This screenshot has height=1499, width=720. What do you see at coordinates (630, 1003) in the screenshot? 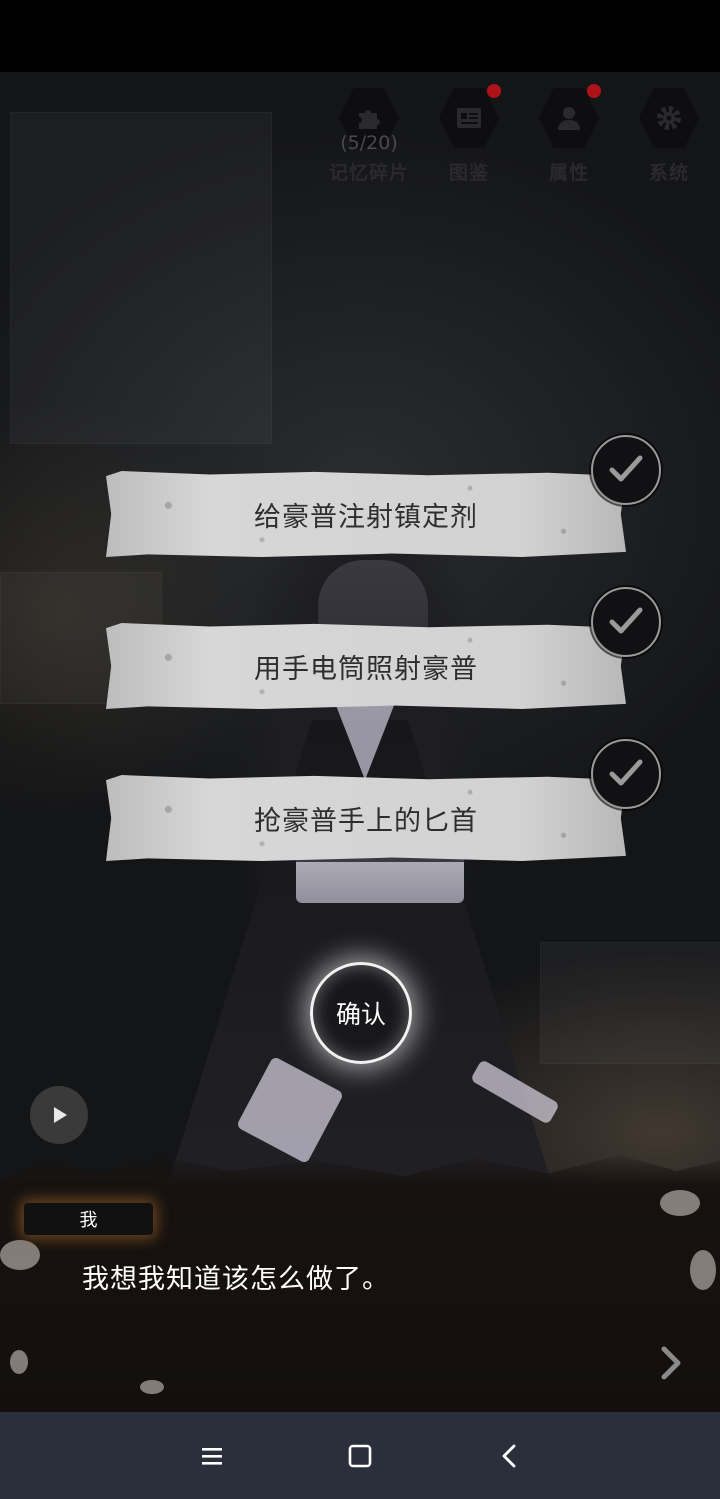
I see `background-crate` at bounding box center [630, 1003].